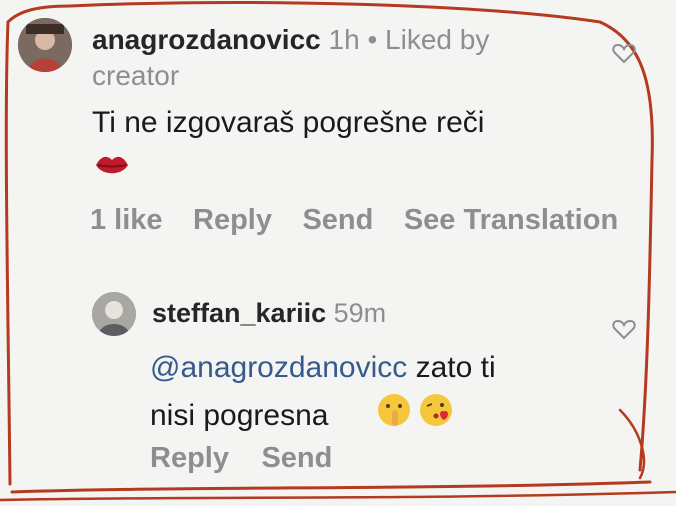  I want to click on comment-header: anagrozdanovicc 1h • Liked by creator, so click(332, 58).